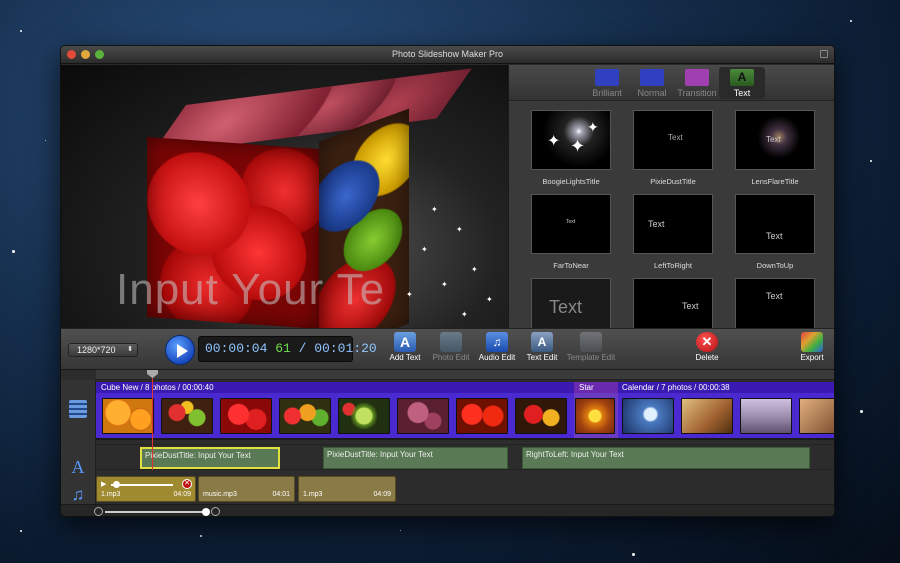 The width and height of the screenshot is (900, 563). What do you see at coordinates (451, 342) in the screenshot?
I see `photo-edit-icon` at bounding box center [451, 342].